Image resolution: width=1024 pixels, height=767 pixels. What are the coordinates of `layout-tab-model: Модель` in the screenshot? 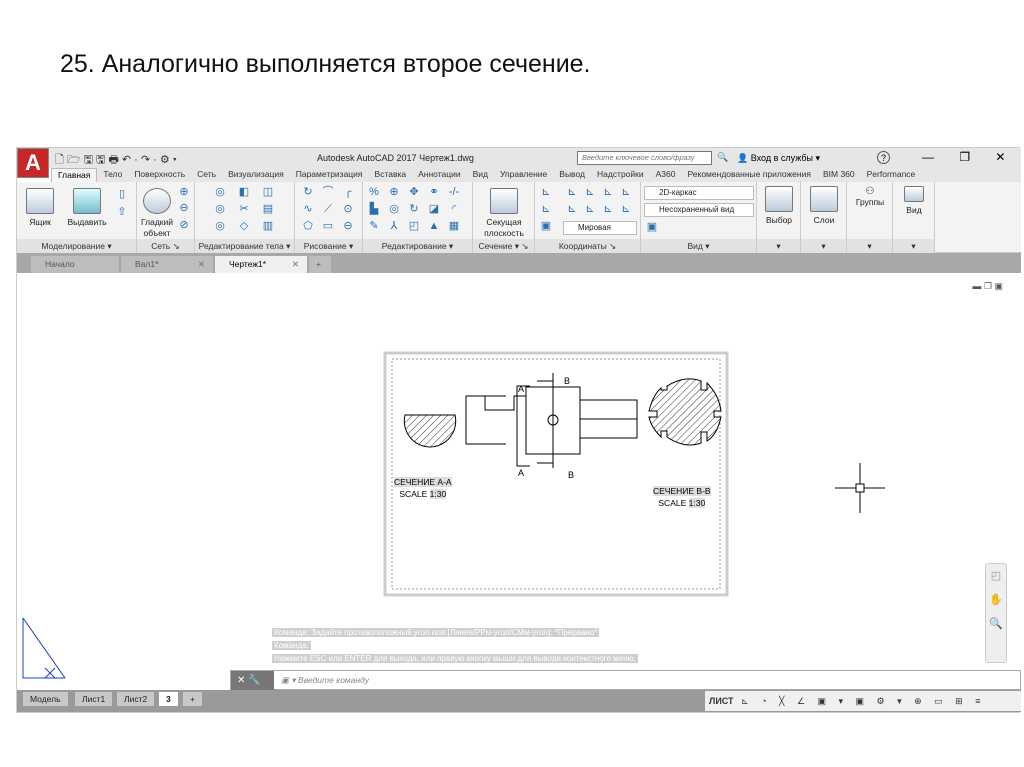 It's located at (45, 699).